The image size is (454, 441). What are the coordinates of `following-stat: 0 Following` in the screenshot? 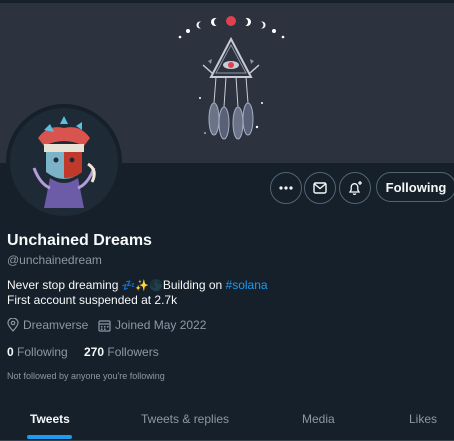 It's located at (37, 352).